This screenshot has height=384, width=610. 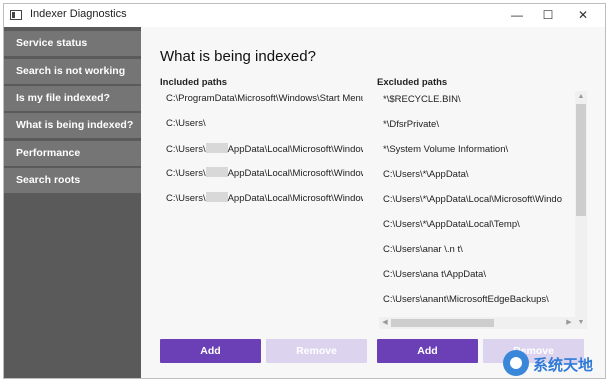 I want to click on scroll-right-arrow-icon: ▶, so click(x=569, y=323).